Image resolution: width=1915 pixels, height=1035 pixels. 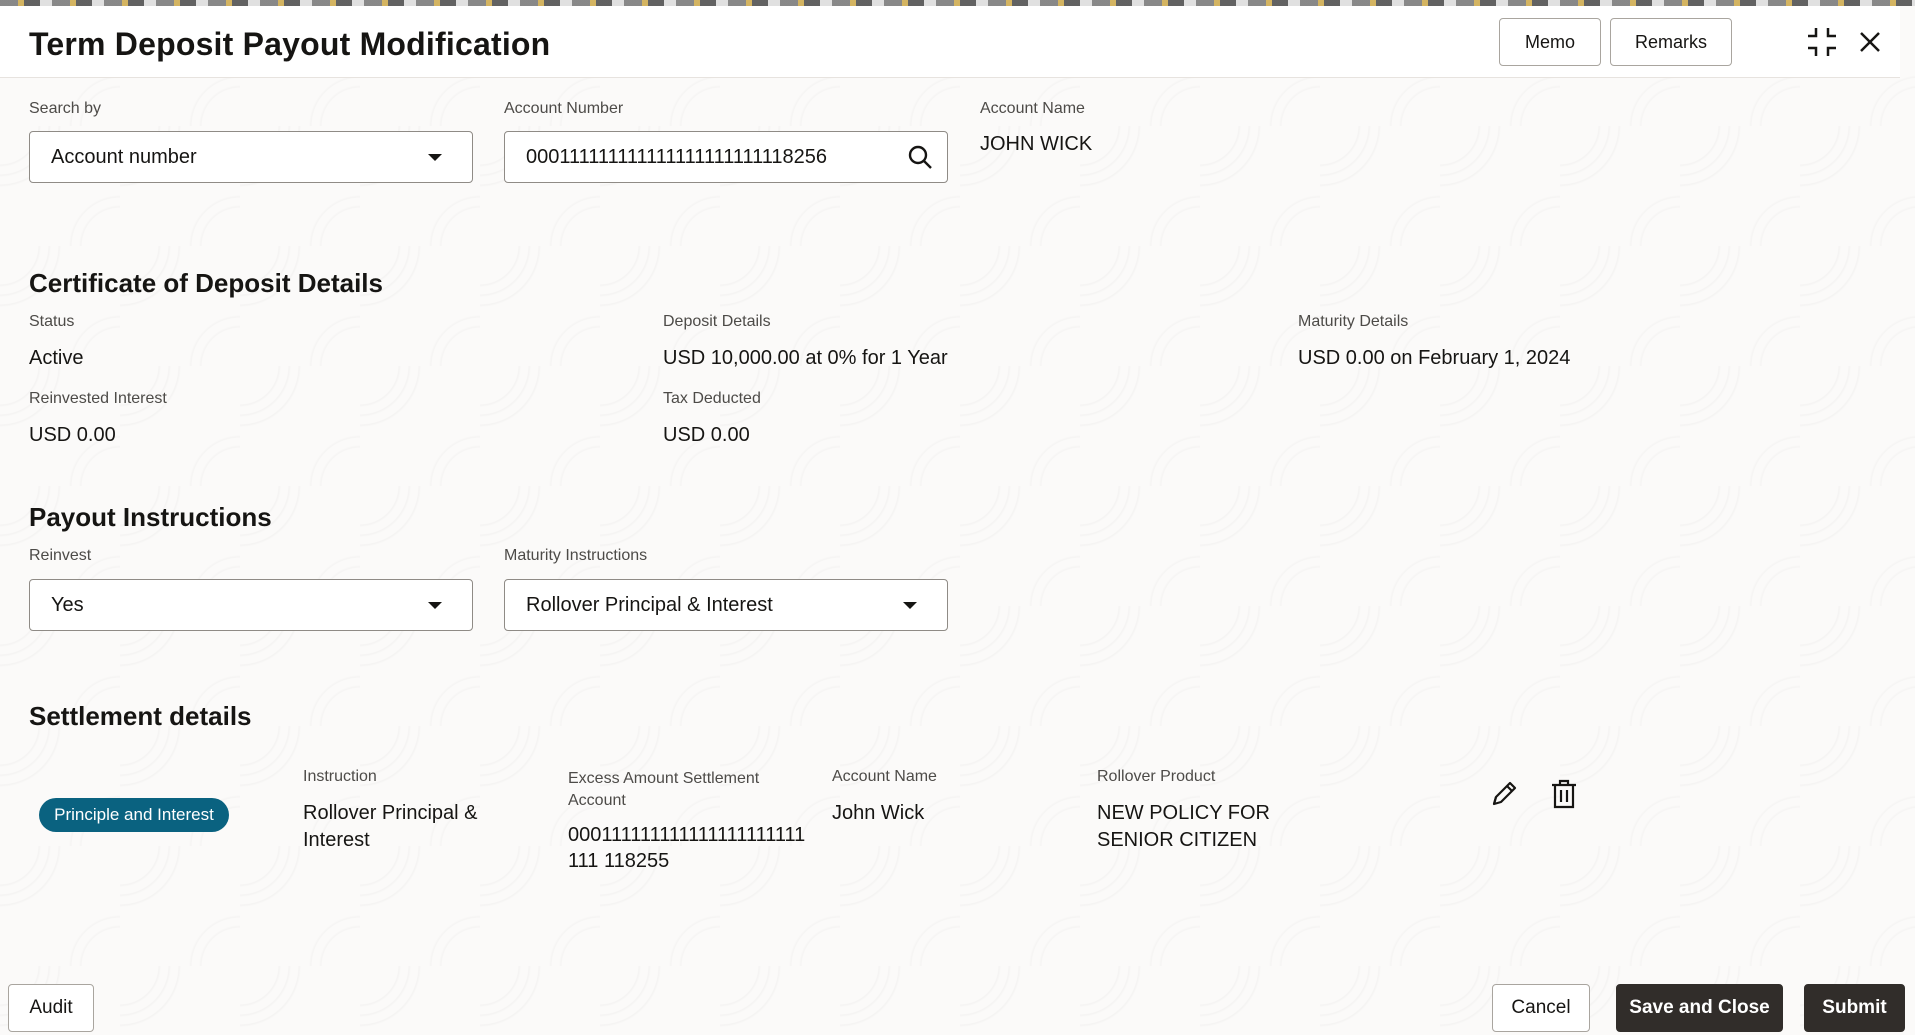 I want to click on reinvest-label: Reinvest, so click(x=60, y=555).